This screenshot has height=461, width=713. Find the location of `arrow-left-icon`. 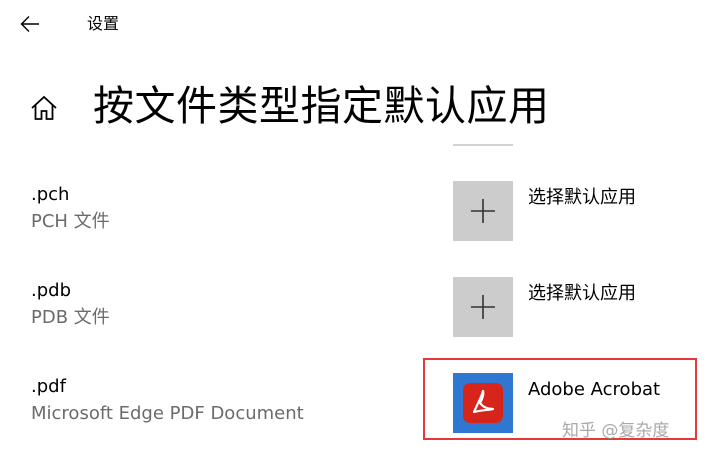

arrow-left-icon is located at coordinates (29, 24).